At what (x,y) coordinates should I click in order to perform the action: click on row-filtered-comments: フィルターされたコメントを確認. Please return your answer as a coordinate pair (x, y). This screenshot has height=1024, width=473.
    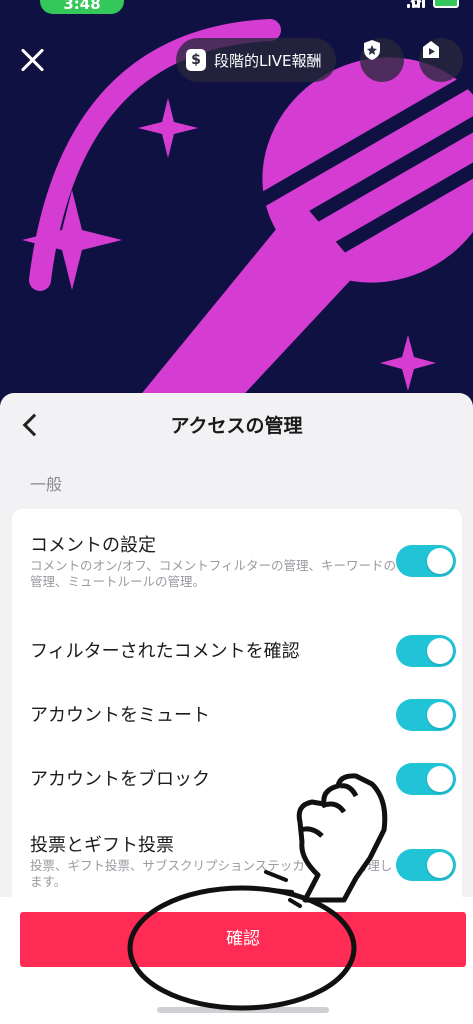
    Looking at the image, I should click on (237, 653).